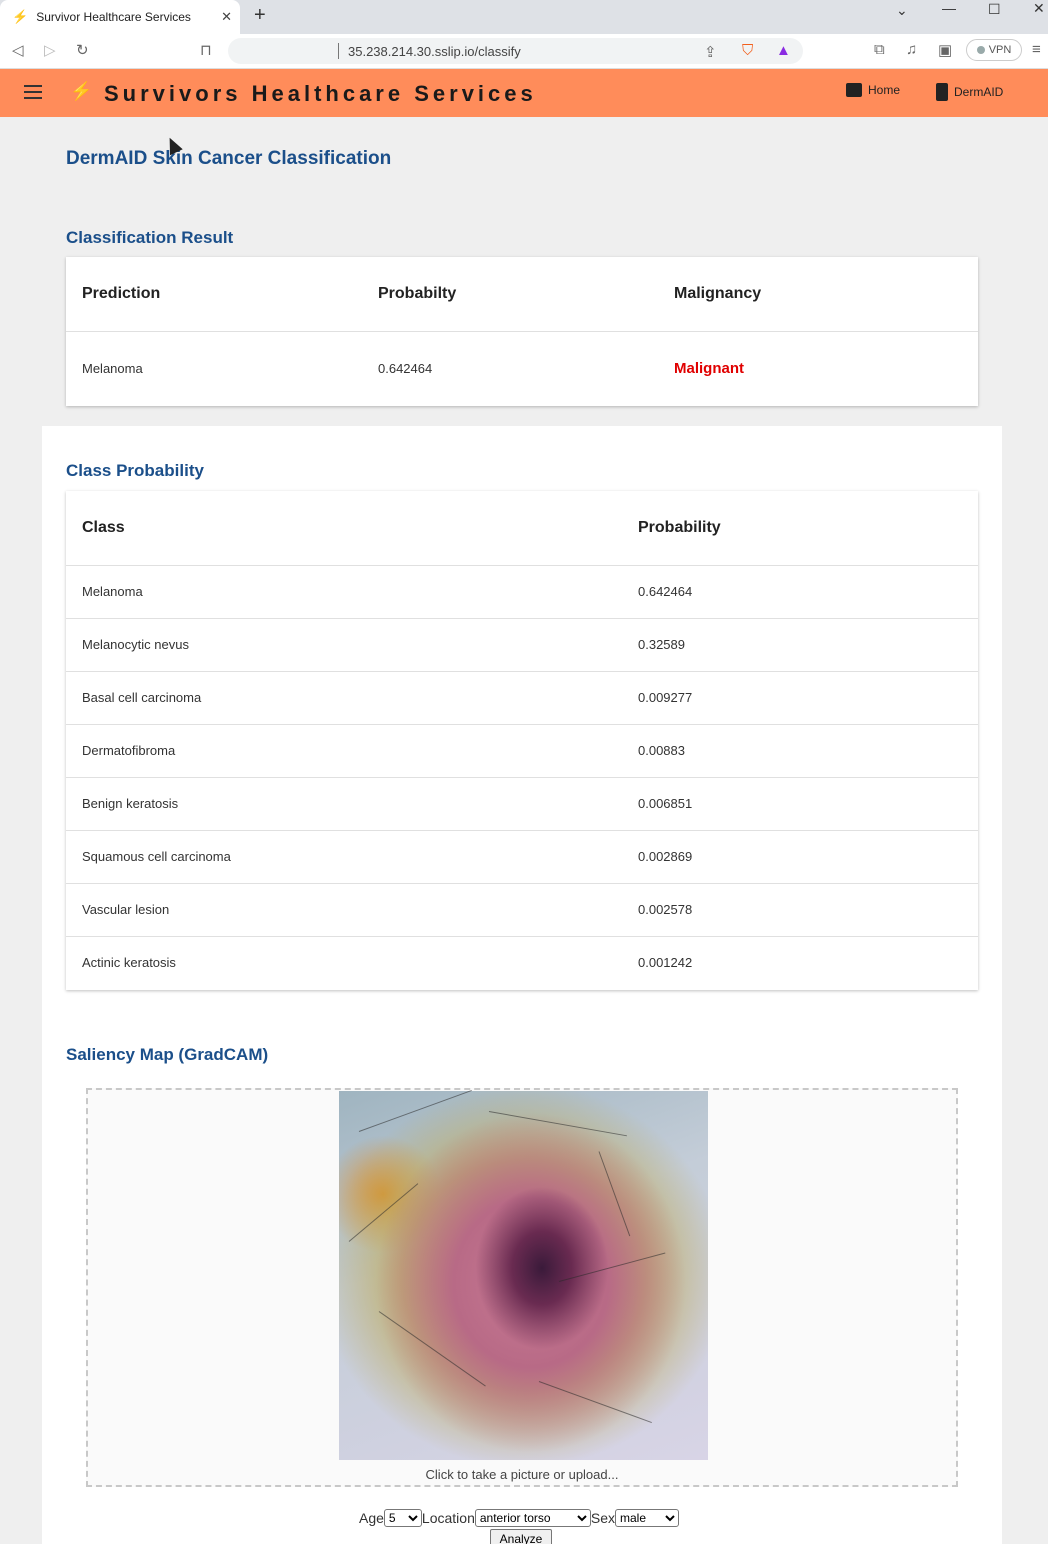 Image resolution: width=1048 pixels, height=1544 pixels. I want to click on url-cursor, so click(338, 51).